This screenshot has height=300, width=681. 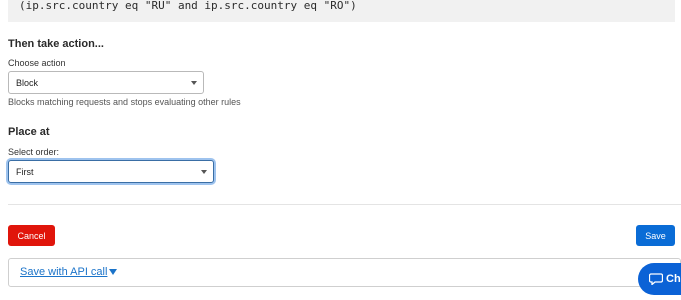 What do you see at coordinates (64, 272) in the screenshot?
I see `api-link-label: Save with API call` at bounding box center [64, 272].